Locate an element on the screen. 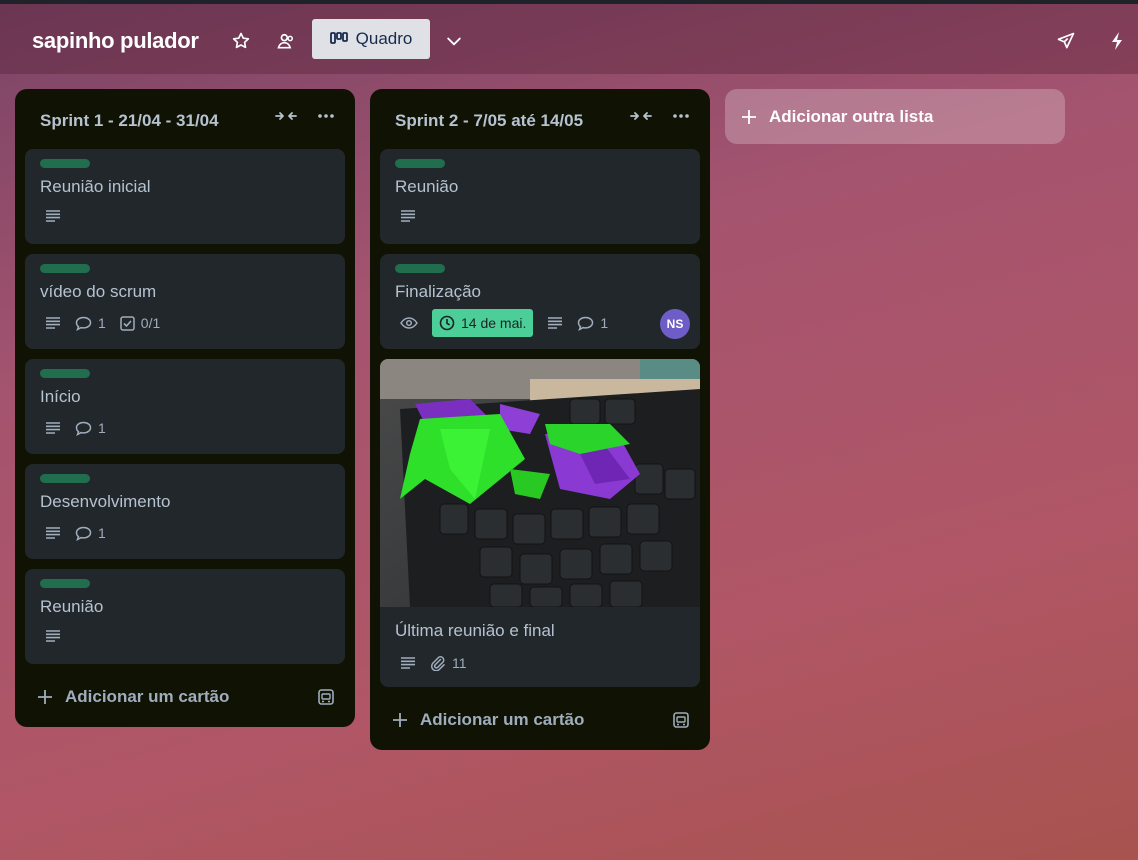 This screenshot has height=860, width=1138. card-title: Reunião inicial is located at coordinates (95, 186).